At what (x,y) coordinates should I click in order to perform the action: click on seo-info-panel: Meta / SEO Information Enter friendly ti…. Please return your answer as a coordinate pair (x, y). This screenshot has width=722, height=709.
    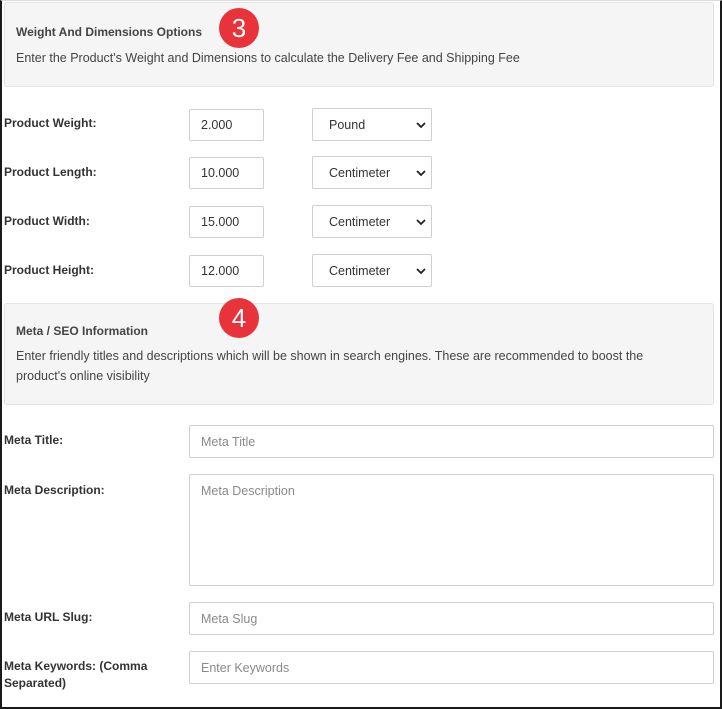
    Looking at the image, I should click on (359, 354).